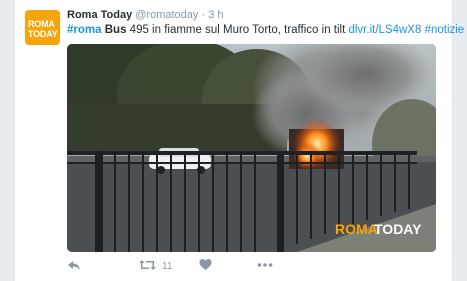 The width and height of the screenshot is (467, 281). What do you see at coordinates (265, 265) in the screenshot?
I see `more-icon` at bounding box center [265, 265].